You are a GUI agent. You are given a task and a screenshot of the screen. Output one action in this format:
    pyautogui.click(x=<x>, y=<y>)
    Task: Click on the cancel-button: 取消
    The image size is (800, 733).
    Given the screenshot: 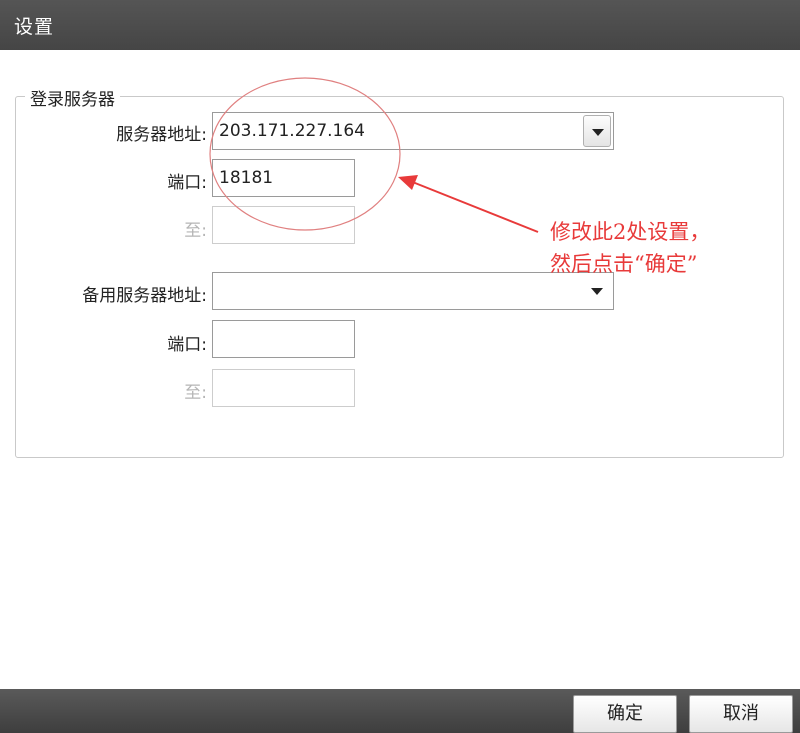 What is the action you would take?
    pyautogui.click(x=741, y=714)
    